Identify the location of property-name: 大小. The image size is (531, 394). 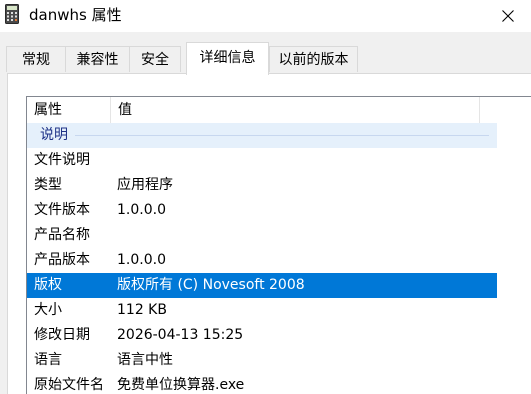
(48, 310).